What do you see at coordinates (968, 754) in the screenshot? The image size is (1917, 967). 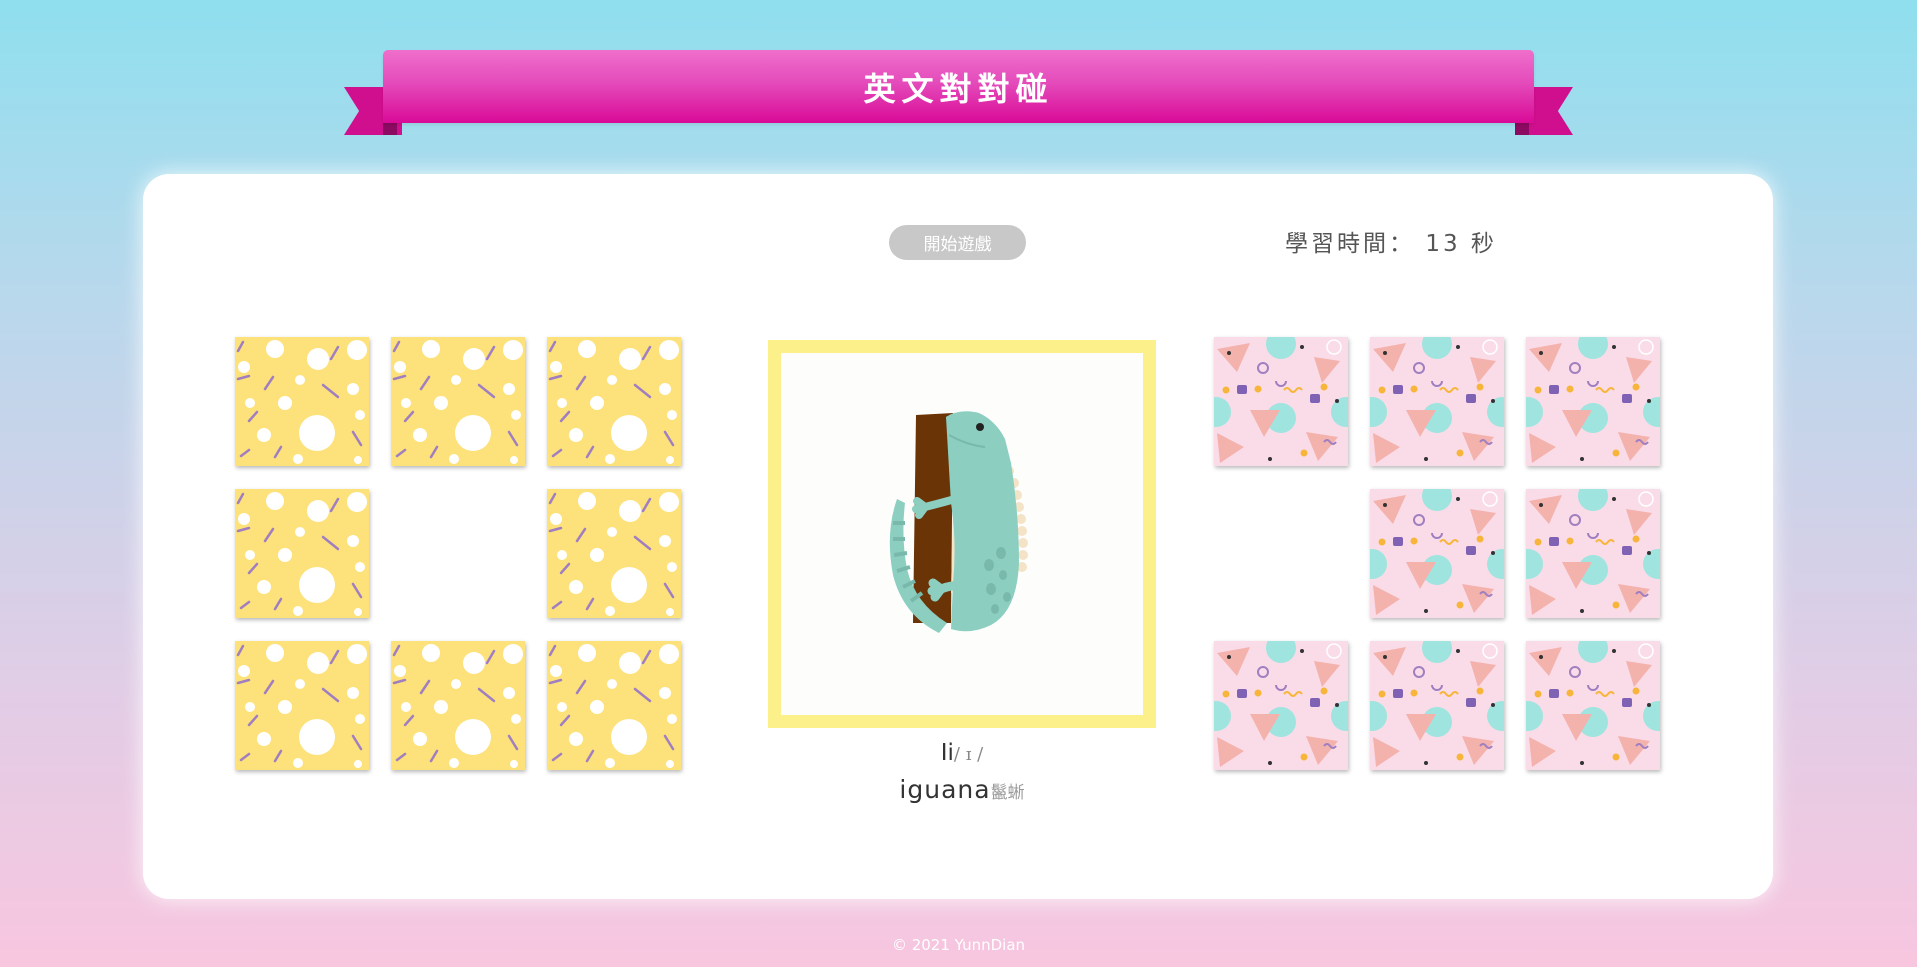 I see `display-ipa: / ɪ /` at bounding box center [968, 754].